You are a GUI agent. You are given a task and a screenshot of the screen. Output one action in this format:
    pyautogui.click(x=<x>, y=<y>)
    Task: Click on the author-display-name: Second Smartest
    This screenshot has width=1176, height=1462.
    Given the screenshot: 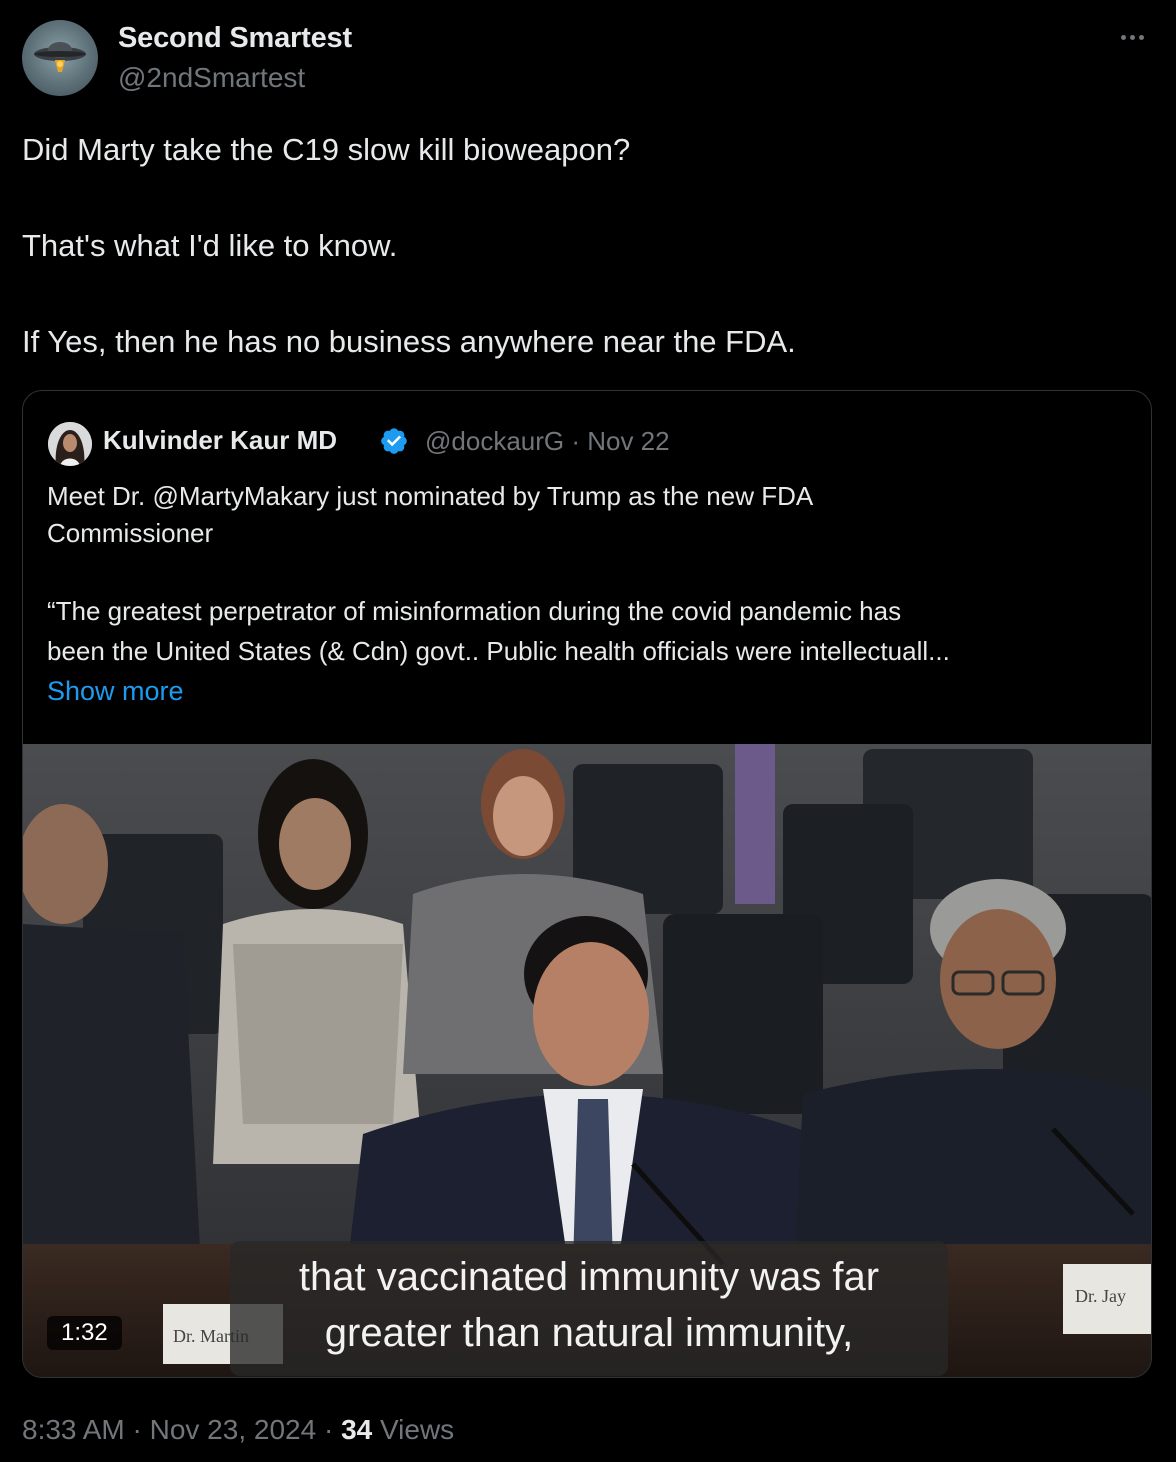 What is the action you would take?
    pyautogui.click(x=235, y=38)
    